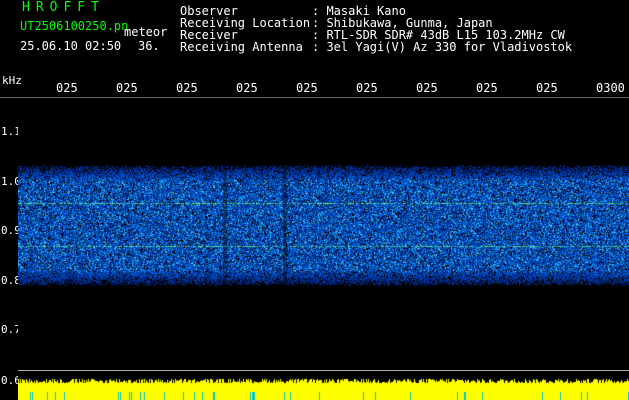 The height and width of the screenshot is (400, 629). I want to click on time-axis-line, so click(314, 97).